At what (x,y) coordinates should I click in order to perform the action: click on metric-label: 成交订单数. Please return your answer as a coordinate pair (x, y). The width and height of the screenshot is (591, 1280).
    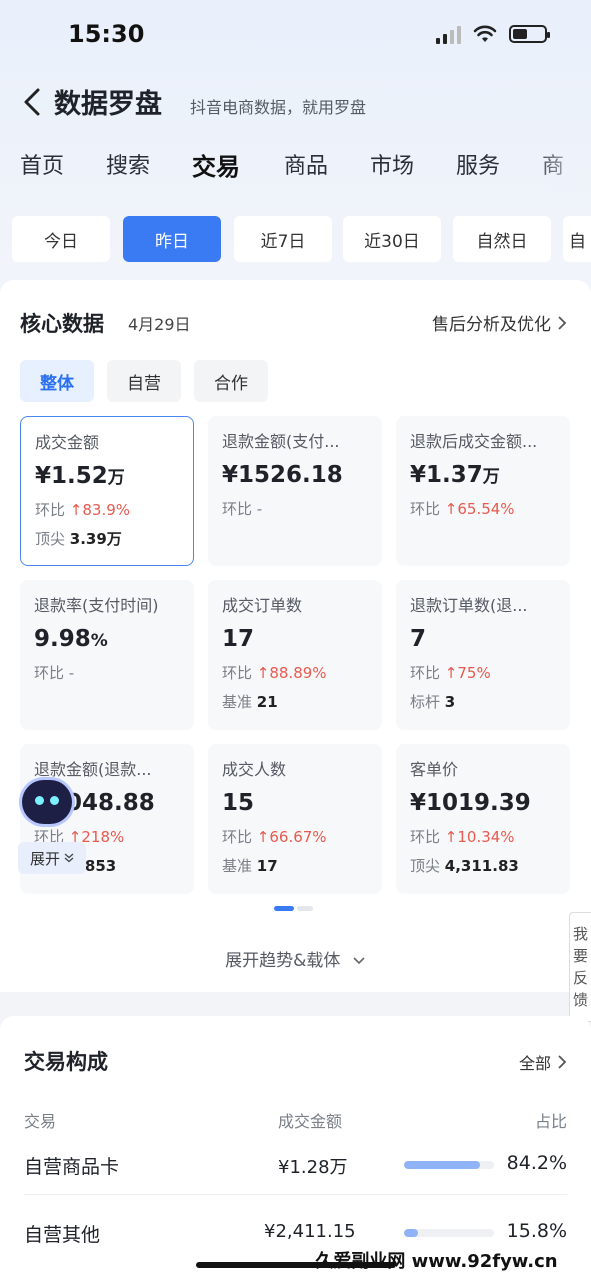
    Looking at the image, I should click on (262, 605).